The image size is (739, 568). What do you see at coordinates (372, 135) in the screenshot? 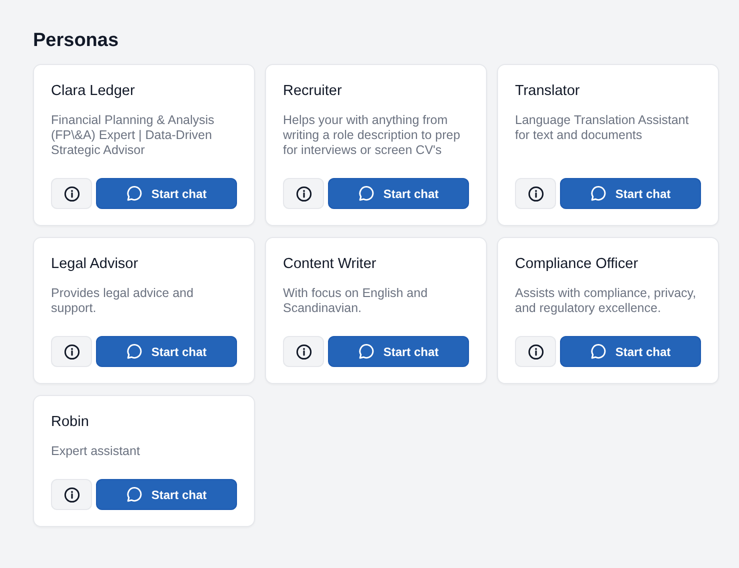
I see `persona-description: Helps your with anything from writing a role description to prep for interviews or screen CV's` at bounding box center [372, 135].